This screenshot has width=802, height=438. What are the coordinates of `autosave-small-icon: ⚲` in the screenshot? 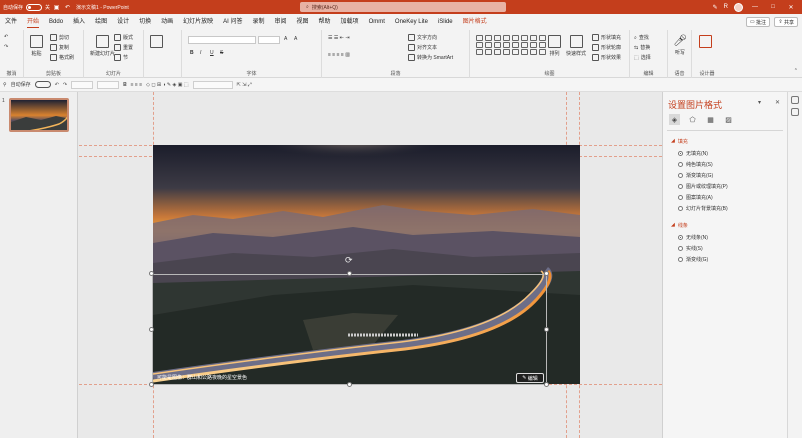 It's located at (5, 85).